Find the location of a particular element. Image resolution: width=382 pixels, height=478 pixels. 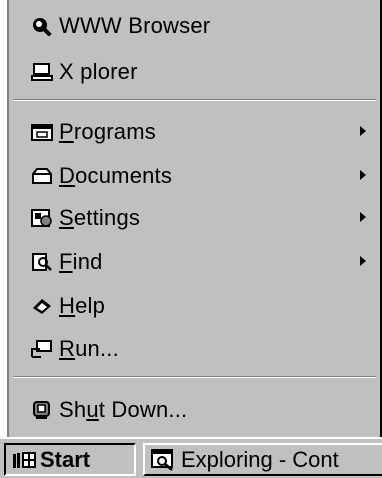

start-label: Start is located at coordinates (65, 459).